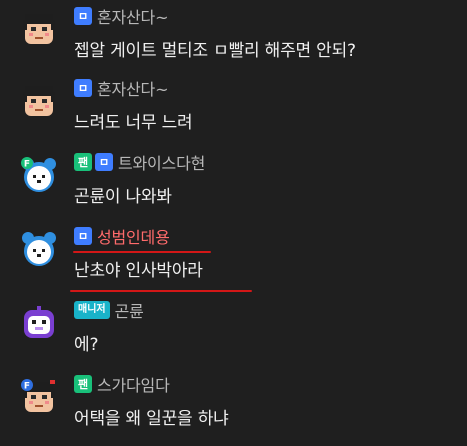  What do you see at coordinates (39, 323) in the screenshot?
I see `pixel-robot-avatar-icon` at bounding box center [39, 323].